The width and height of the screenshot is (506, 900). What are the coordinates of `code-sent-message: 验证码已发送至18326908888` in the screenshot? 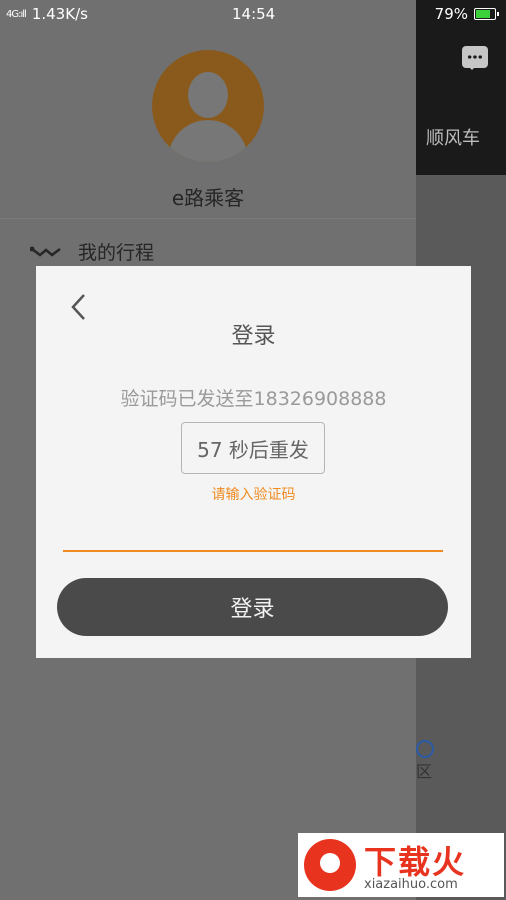 It's located at (253, 397).